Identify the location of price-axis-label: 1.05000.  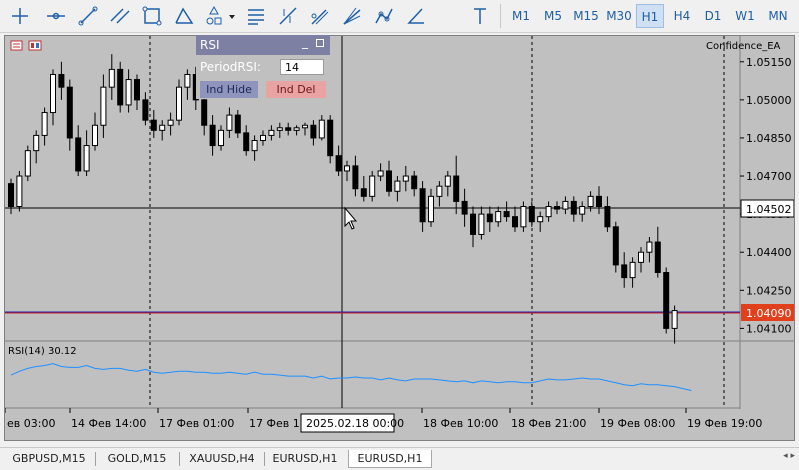
(769, 100).